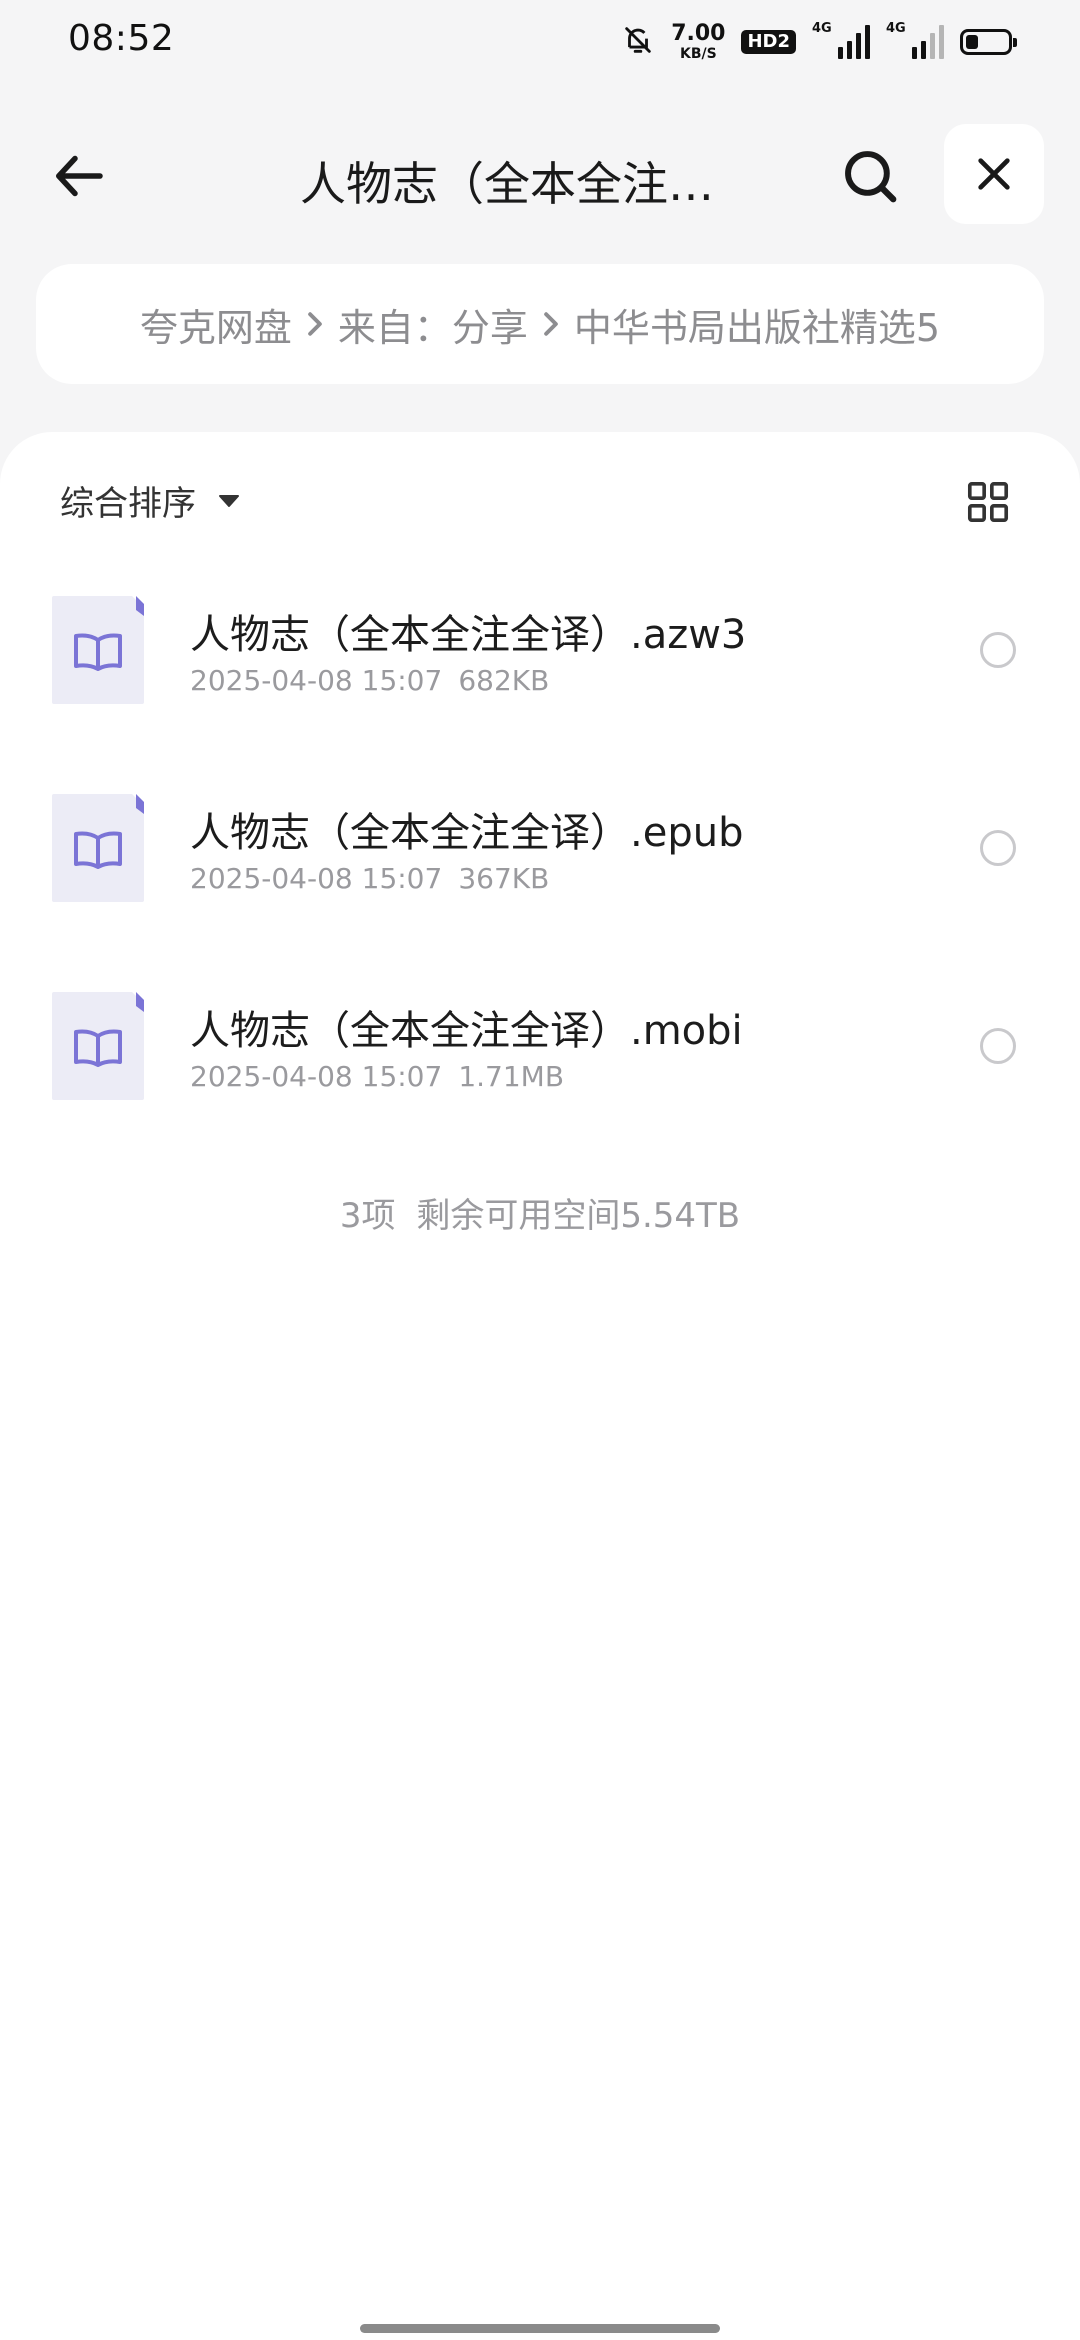  I want to click on file-item: 人物志（全本全注全译）.epub 2025-04-08 15:07 367KB, so click(540, 879).